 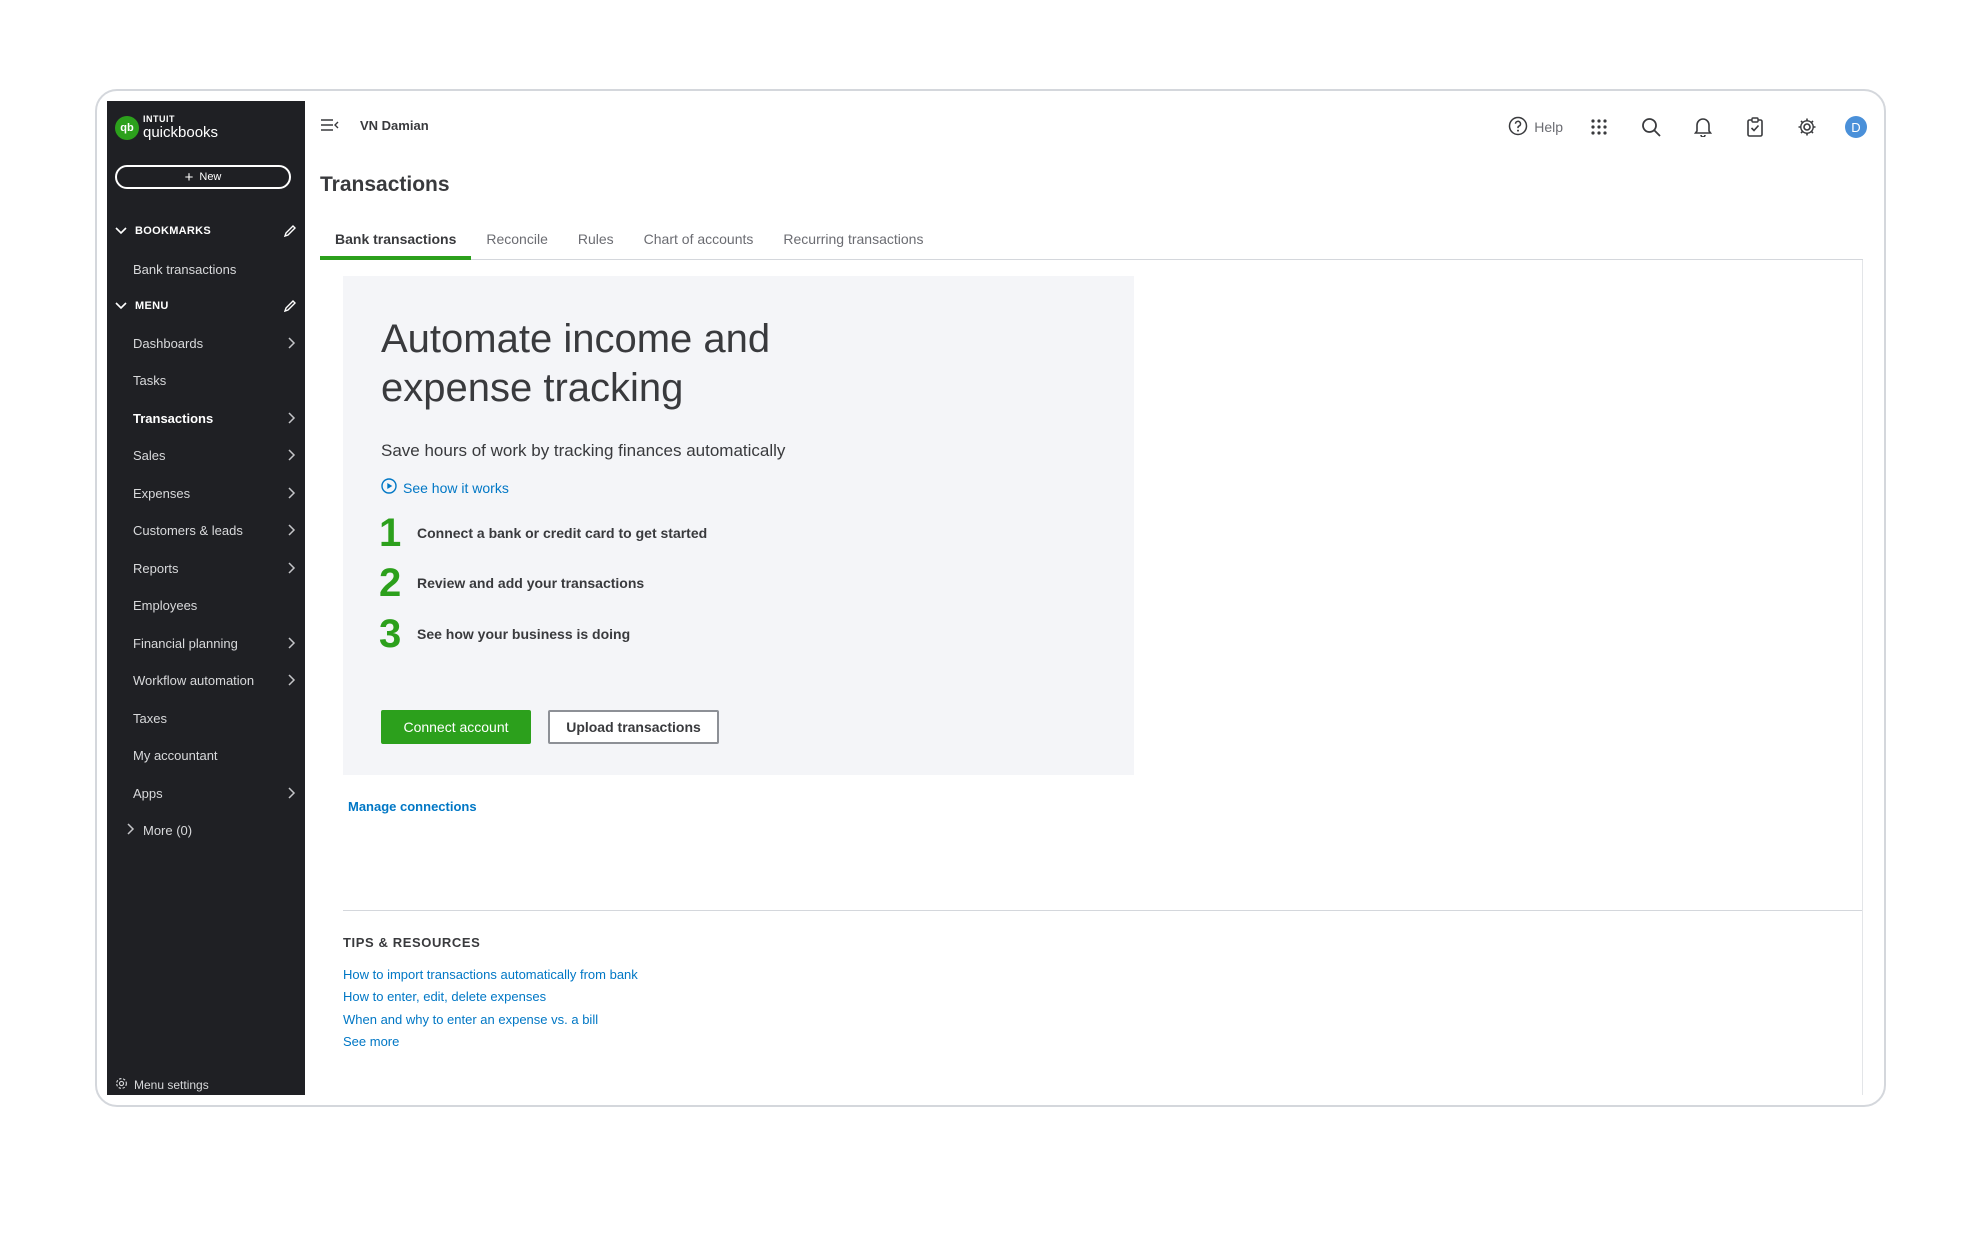 I want to click on bookmark-item-label: Bank transactions, so click(x=185, y=269).